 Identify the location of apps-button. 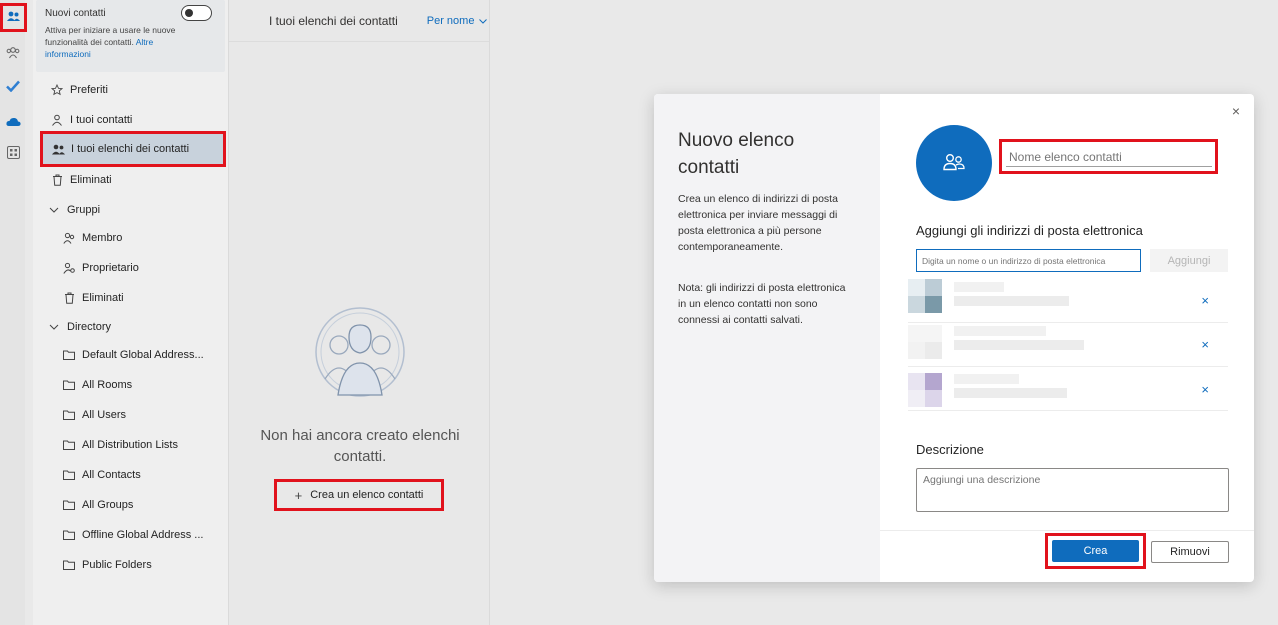
(13, 154).